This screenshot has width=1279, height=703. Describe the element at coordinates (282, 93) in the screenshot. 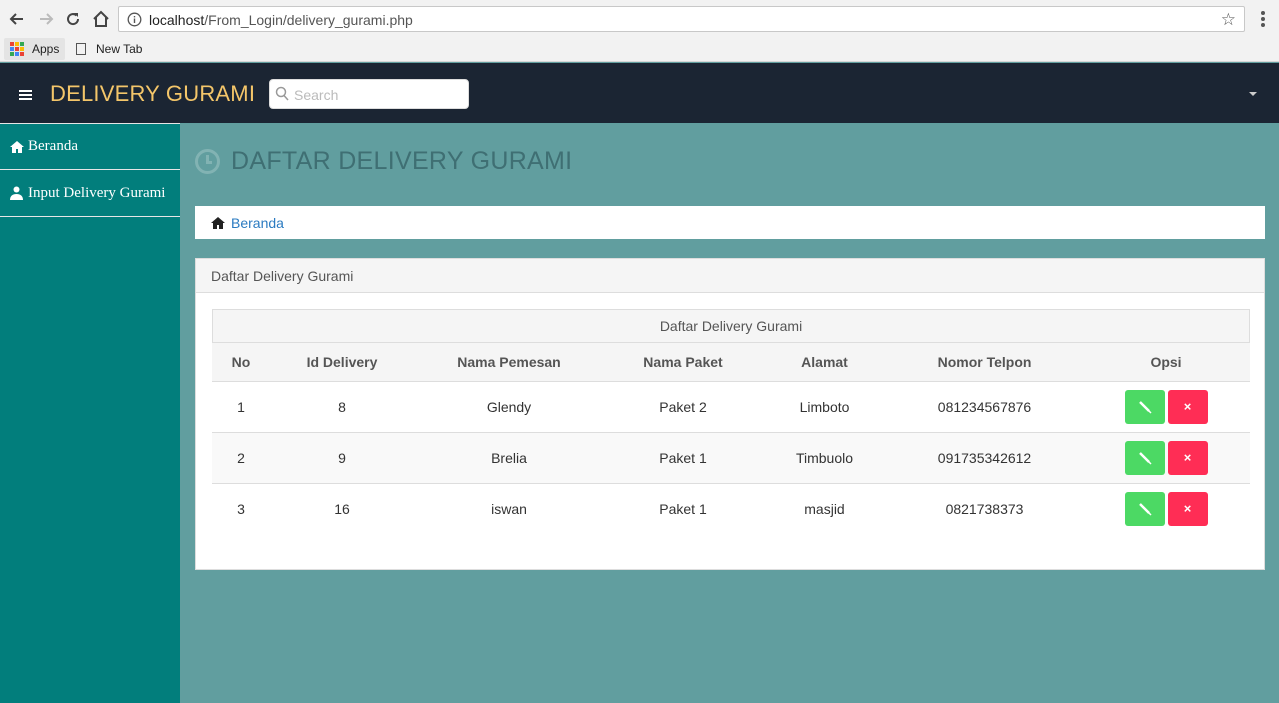

I see `search-icon` at that location.